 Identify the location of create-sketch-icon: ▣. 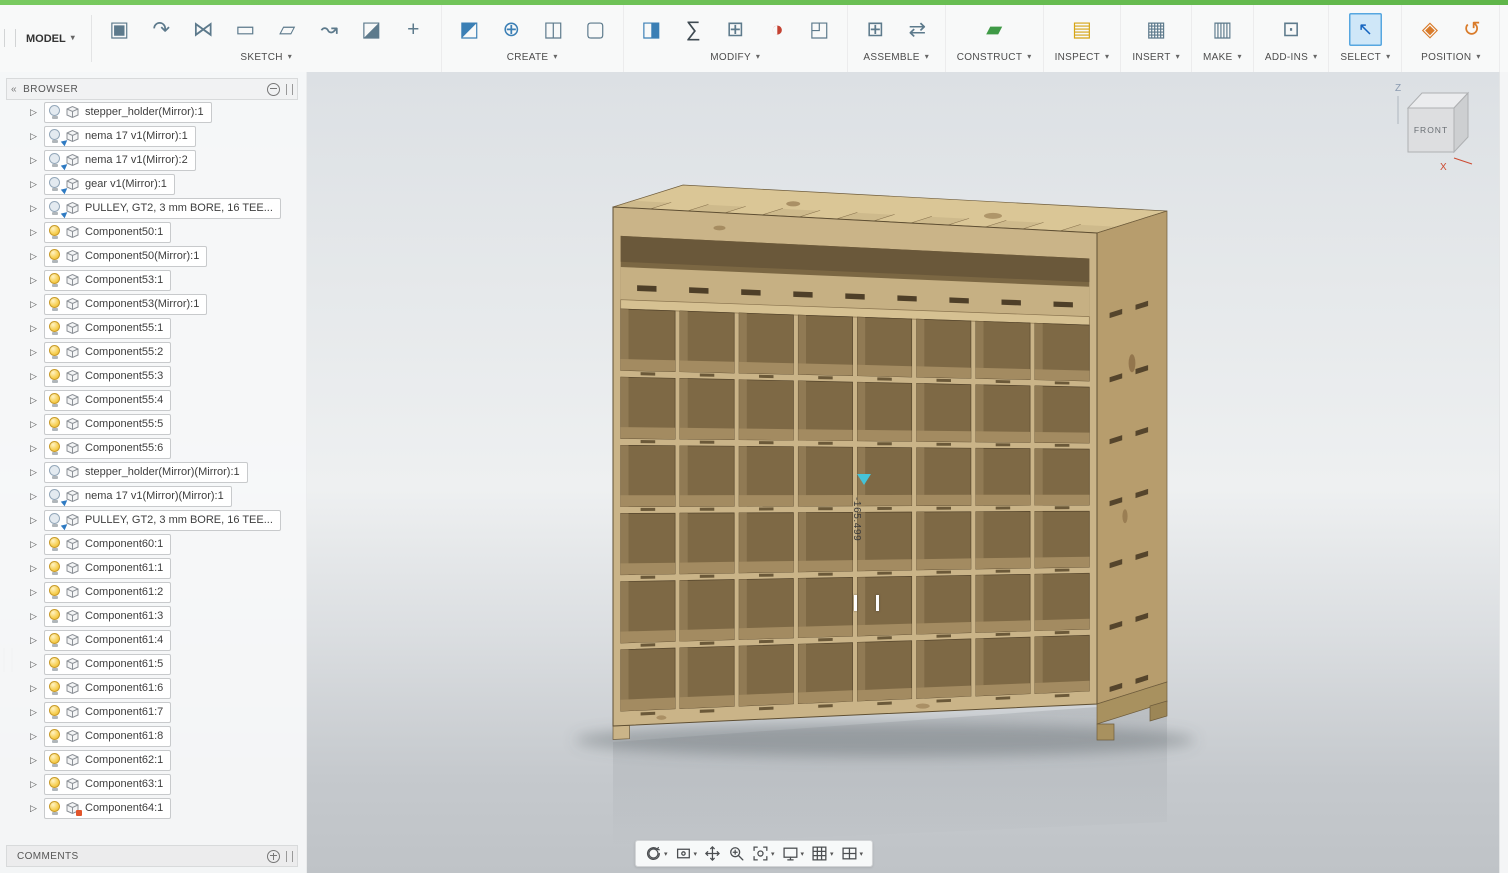
(119, 29).